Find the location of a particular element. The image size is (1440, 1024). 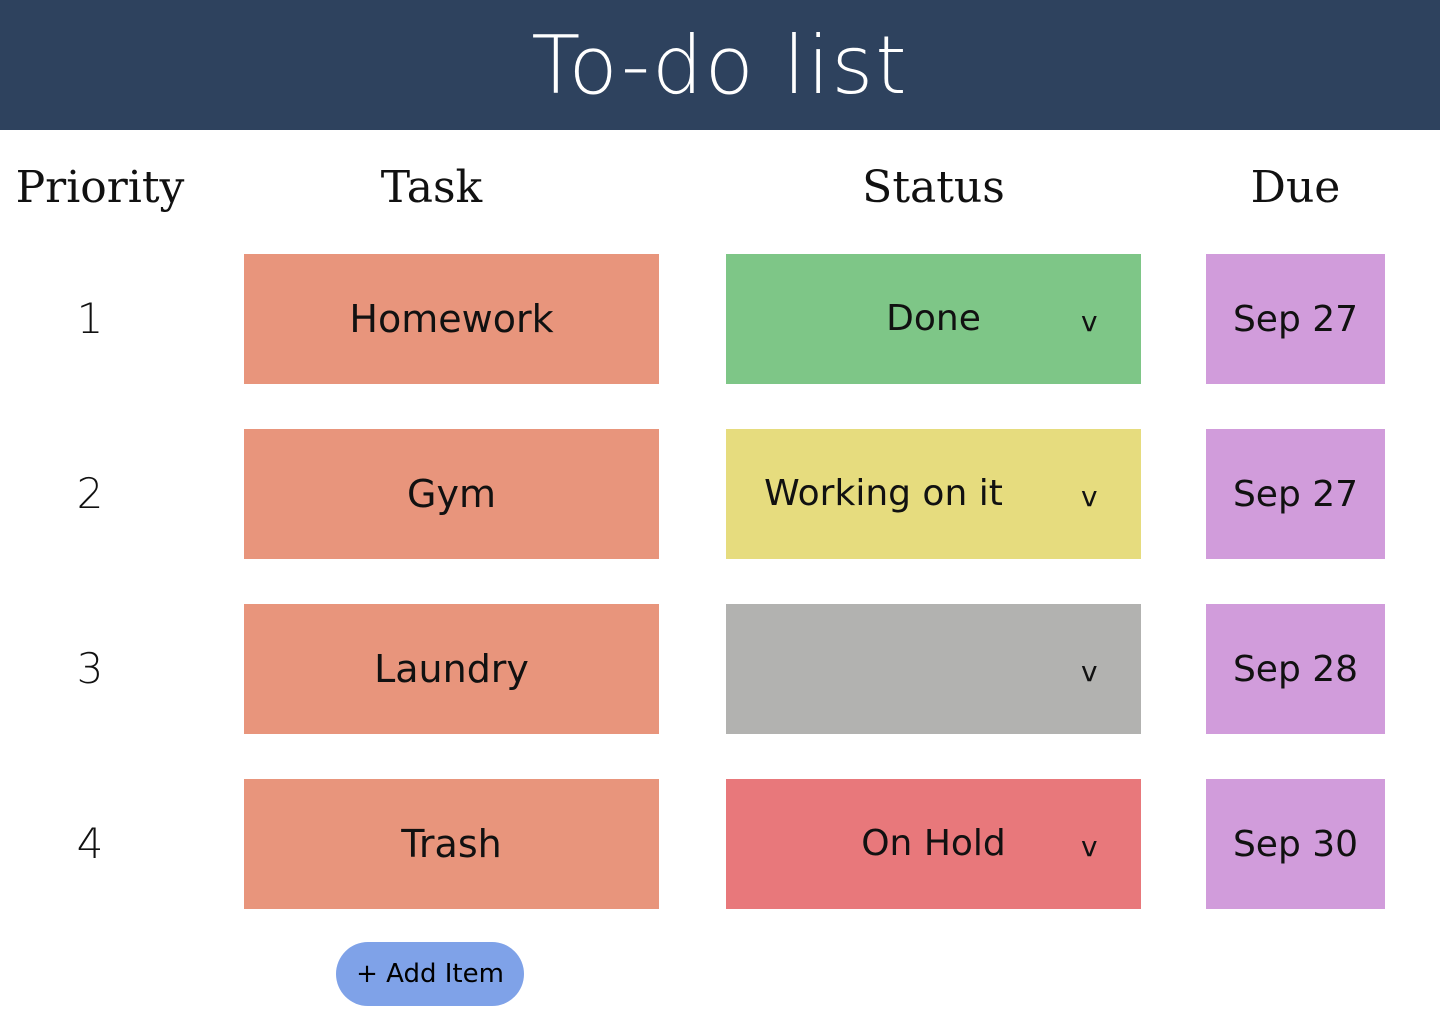

priority-number: 4 is located at coordinates (90, 843).